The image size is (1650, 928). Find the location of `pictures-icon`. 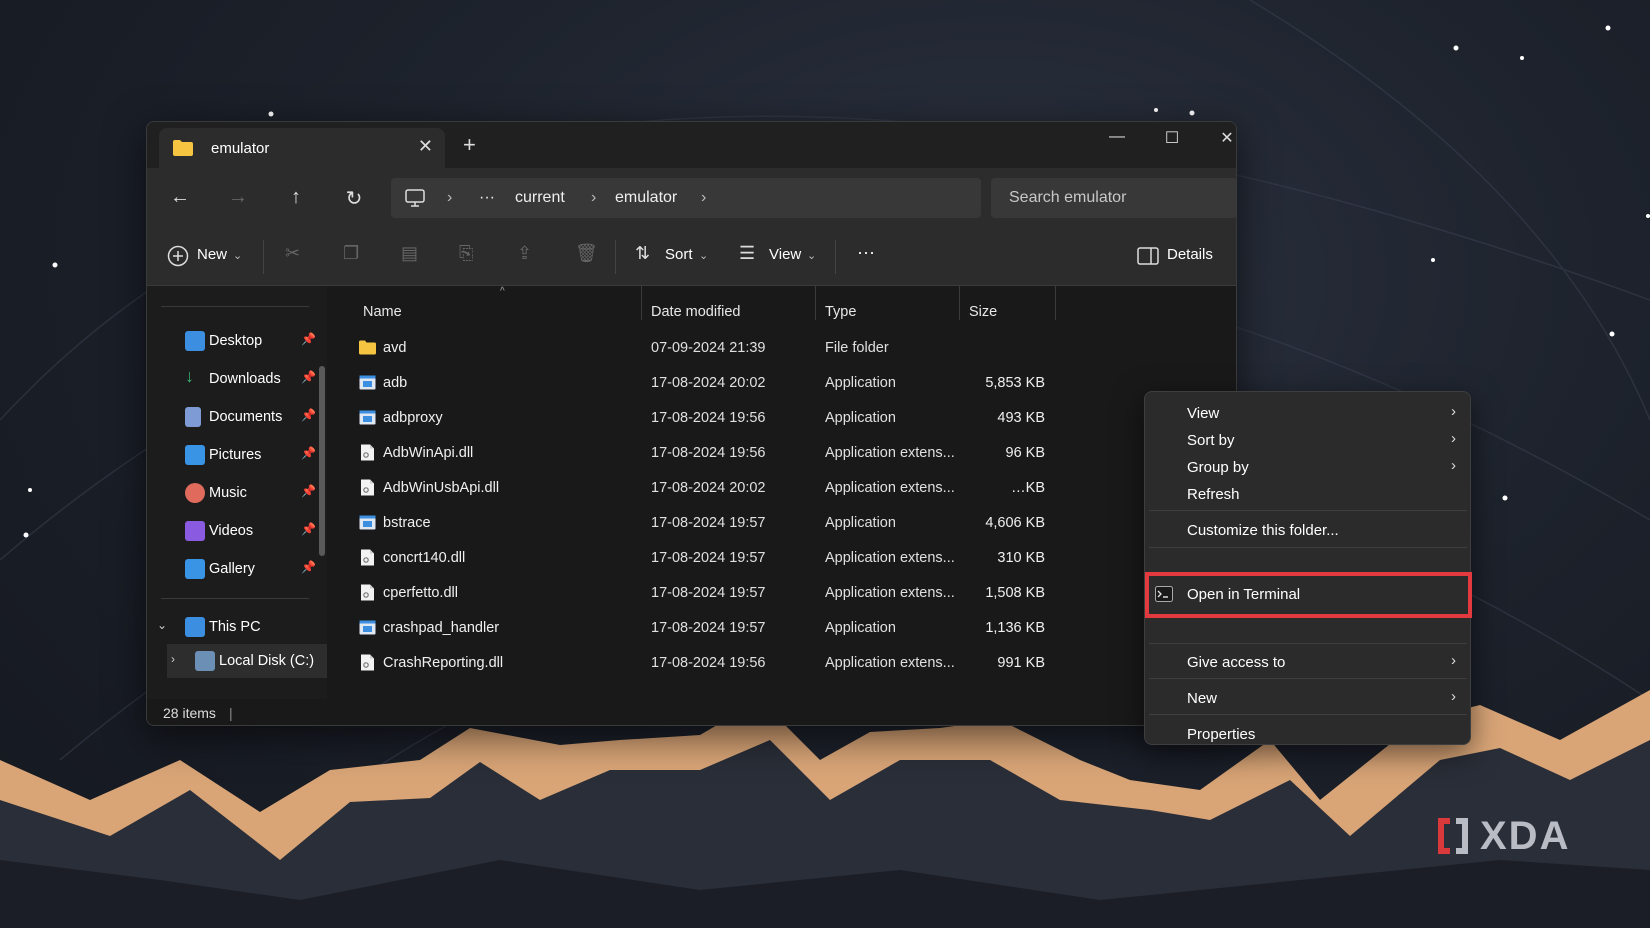

pictures-icon is located at coordinates (195, 455).